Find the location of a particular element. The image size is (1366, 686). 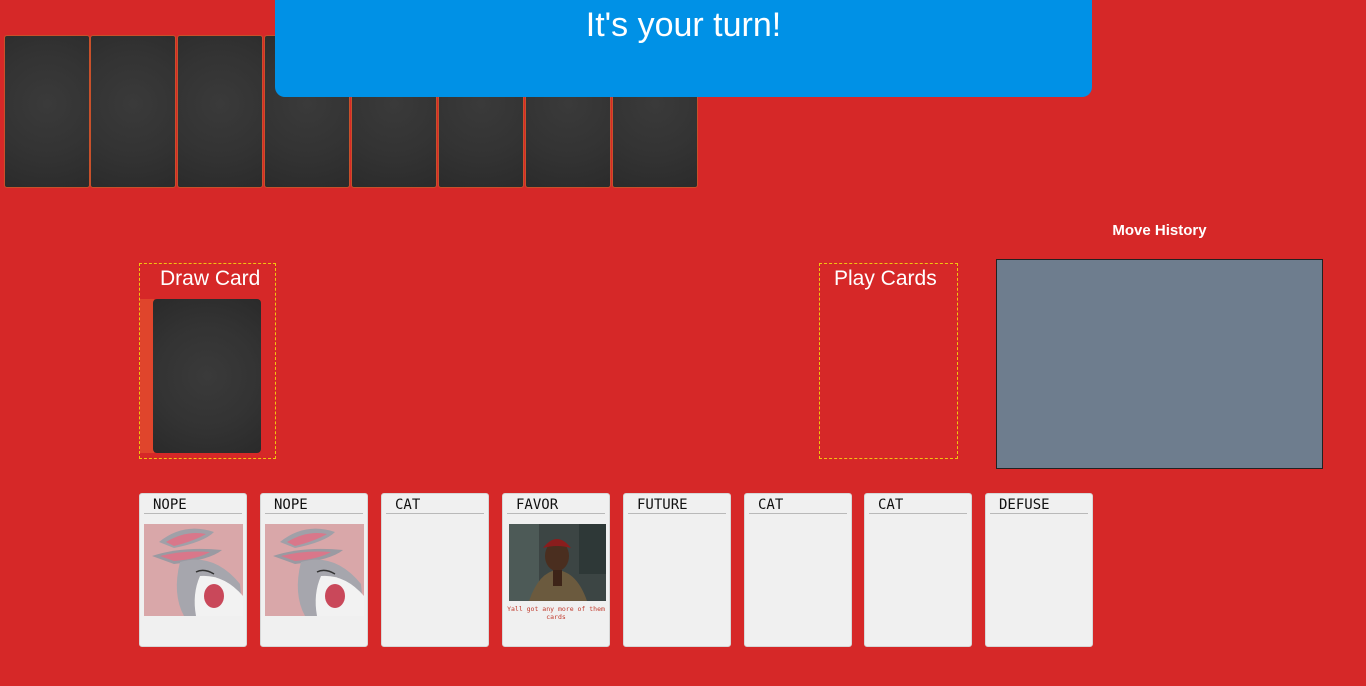

draw-pile-card is located at coordinates (207, 376).